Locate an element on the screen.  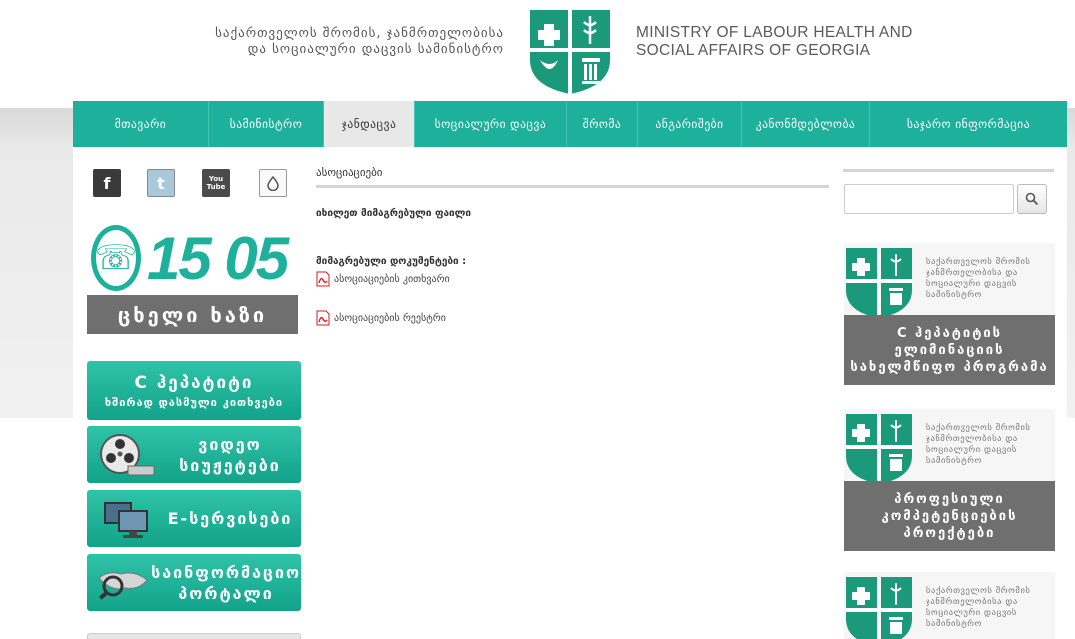
e-services-button: E-სერვისები is located at coordinates (194, 518).